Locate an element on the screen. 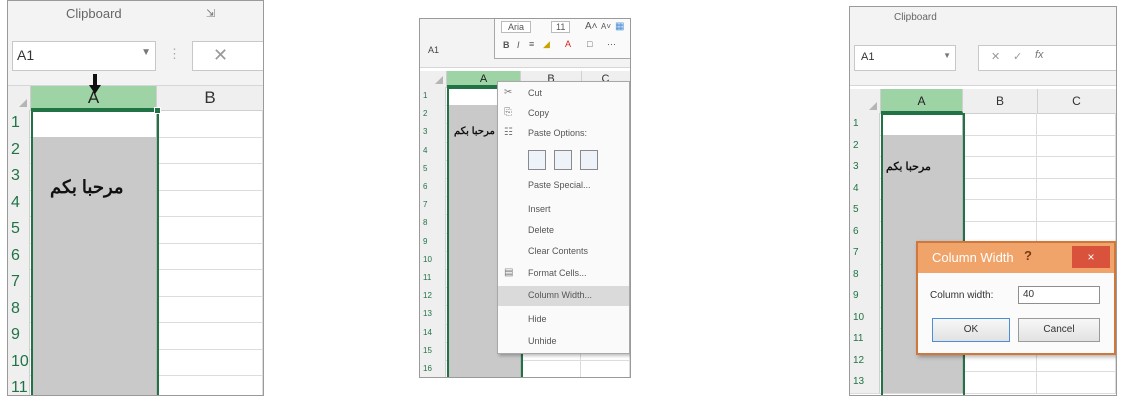 Image resolution: width=1122 pixels, height=397 pixels. chevron-down-icon: ▼ is located at coordinates (146, 52).